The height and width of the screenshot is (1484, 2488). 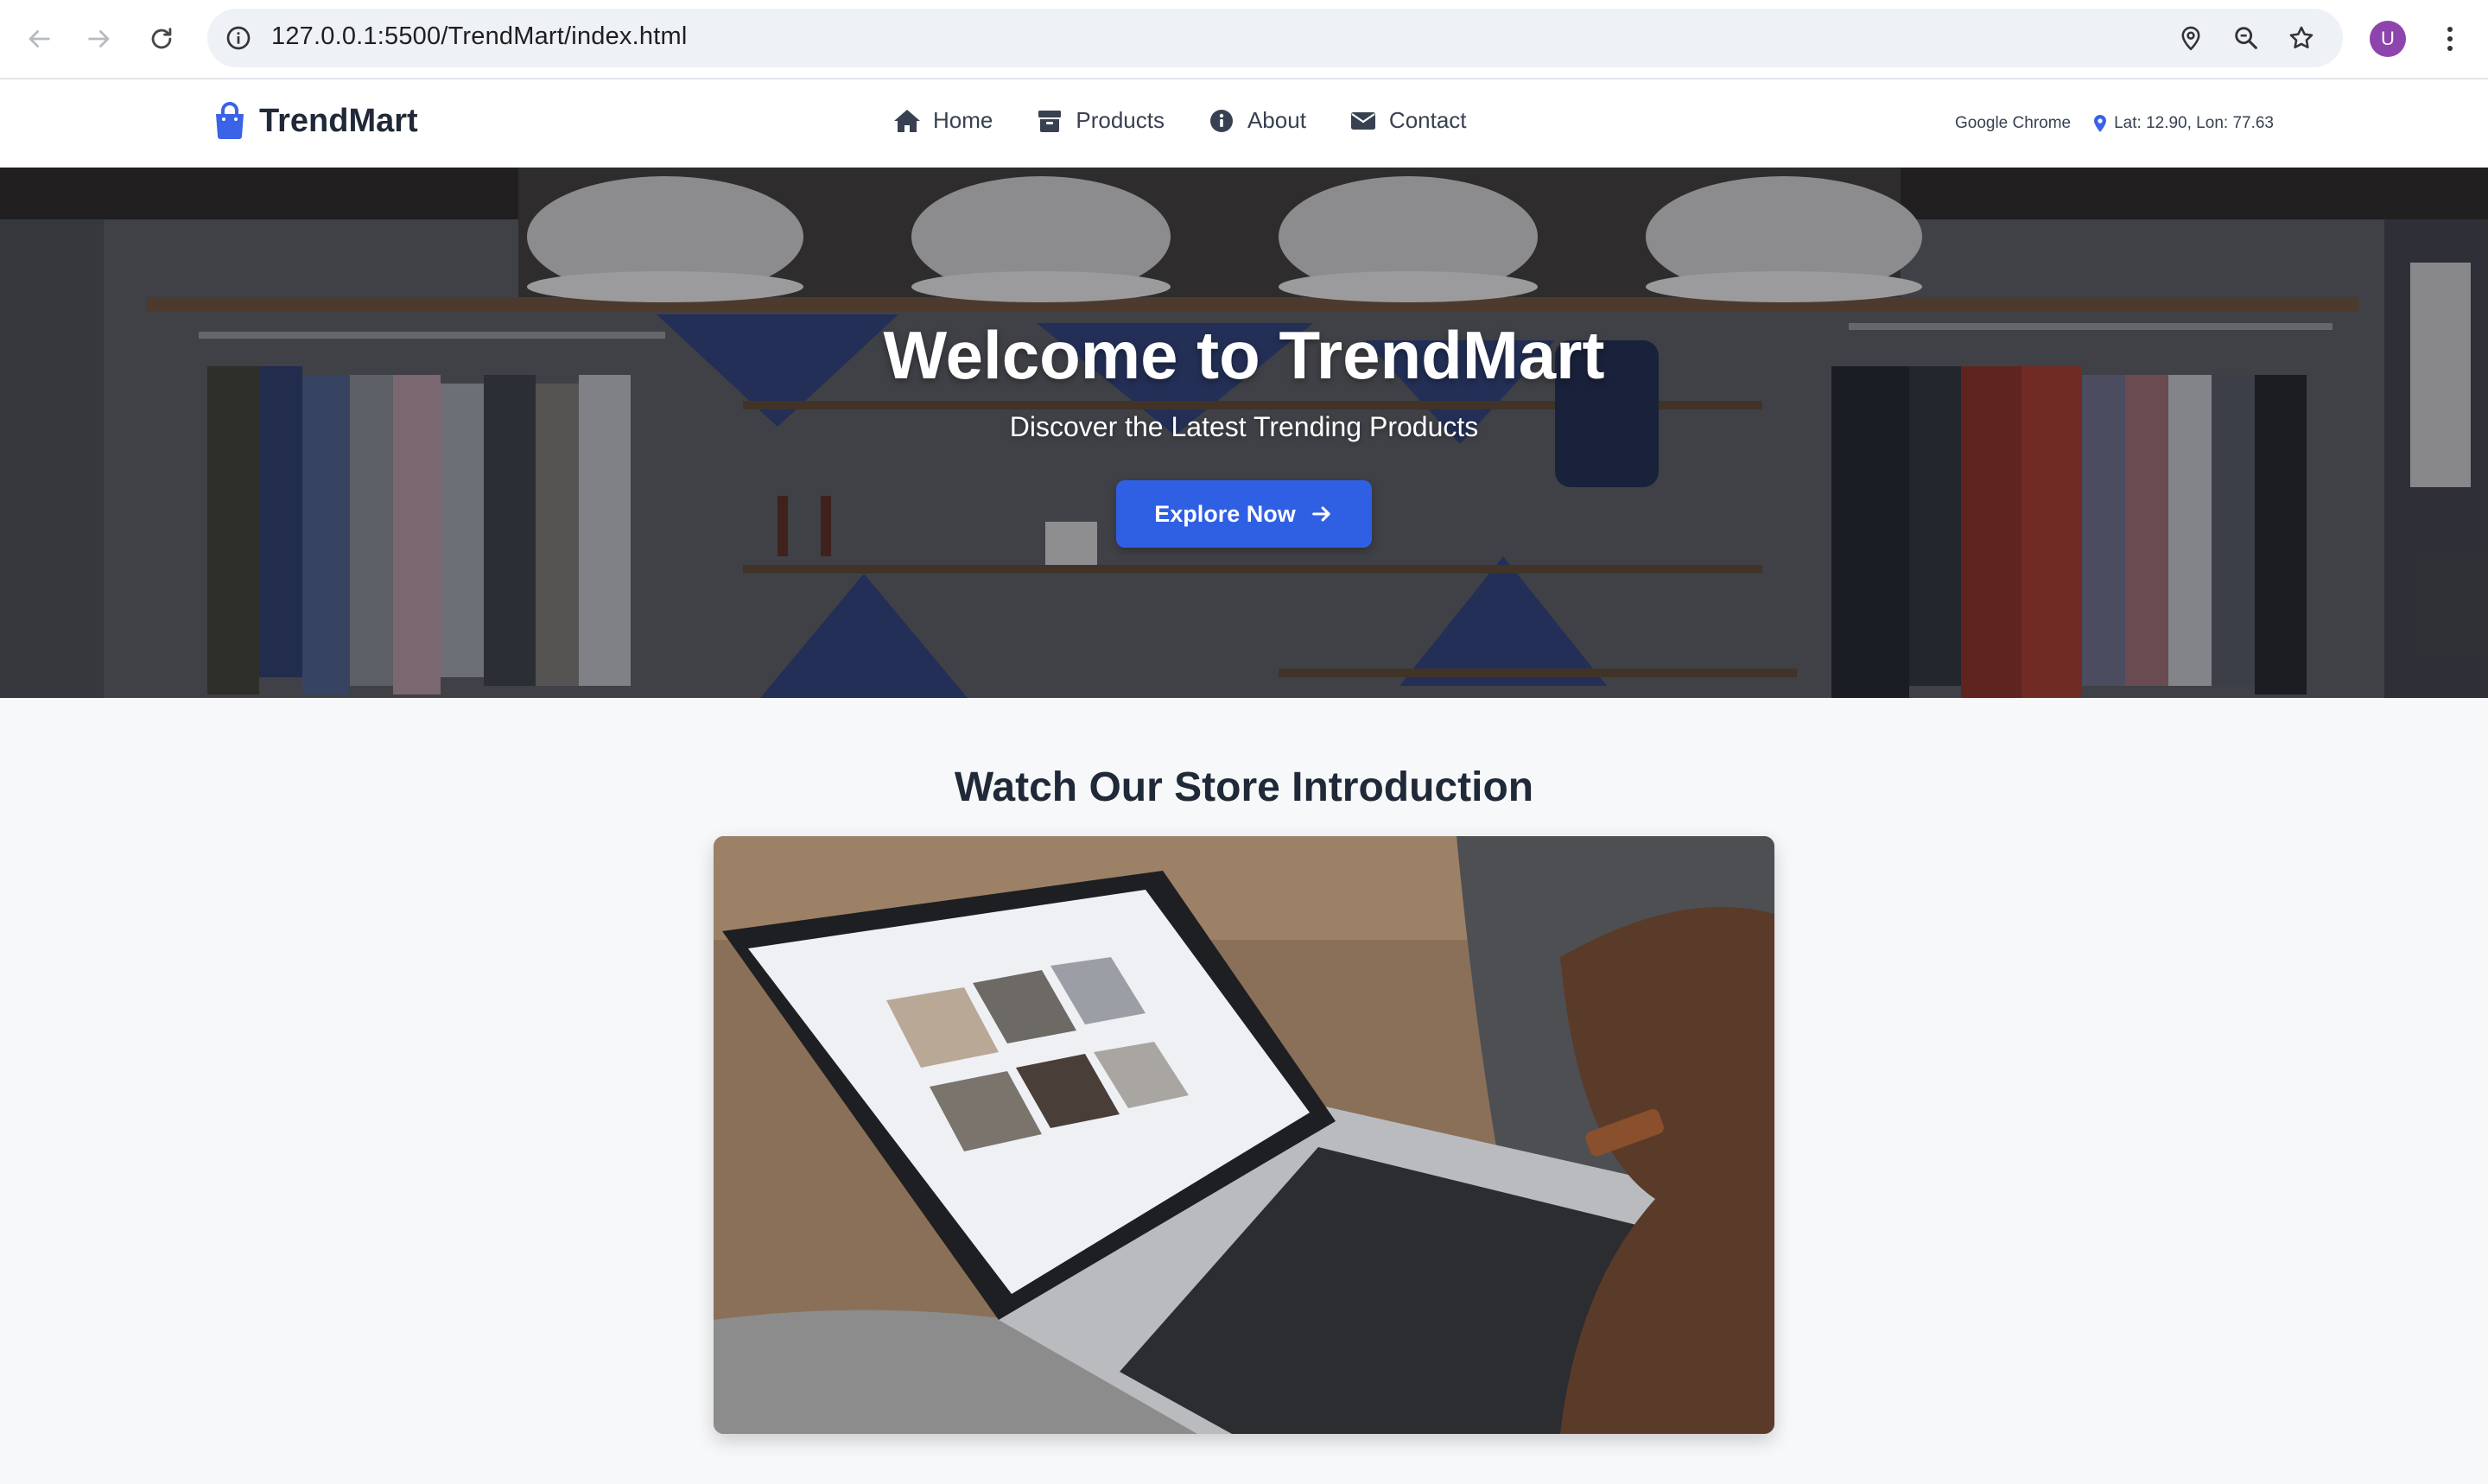 I want to click on arrow-left-icon, so click(x=39, y=39).